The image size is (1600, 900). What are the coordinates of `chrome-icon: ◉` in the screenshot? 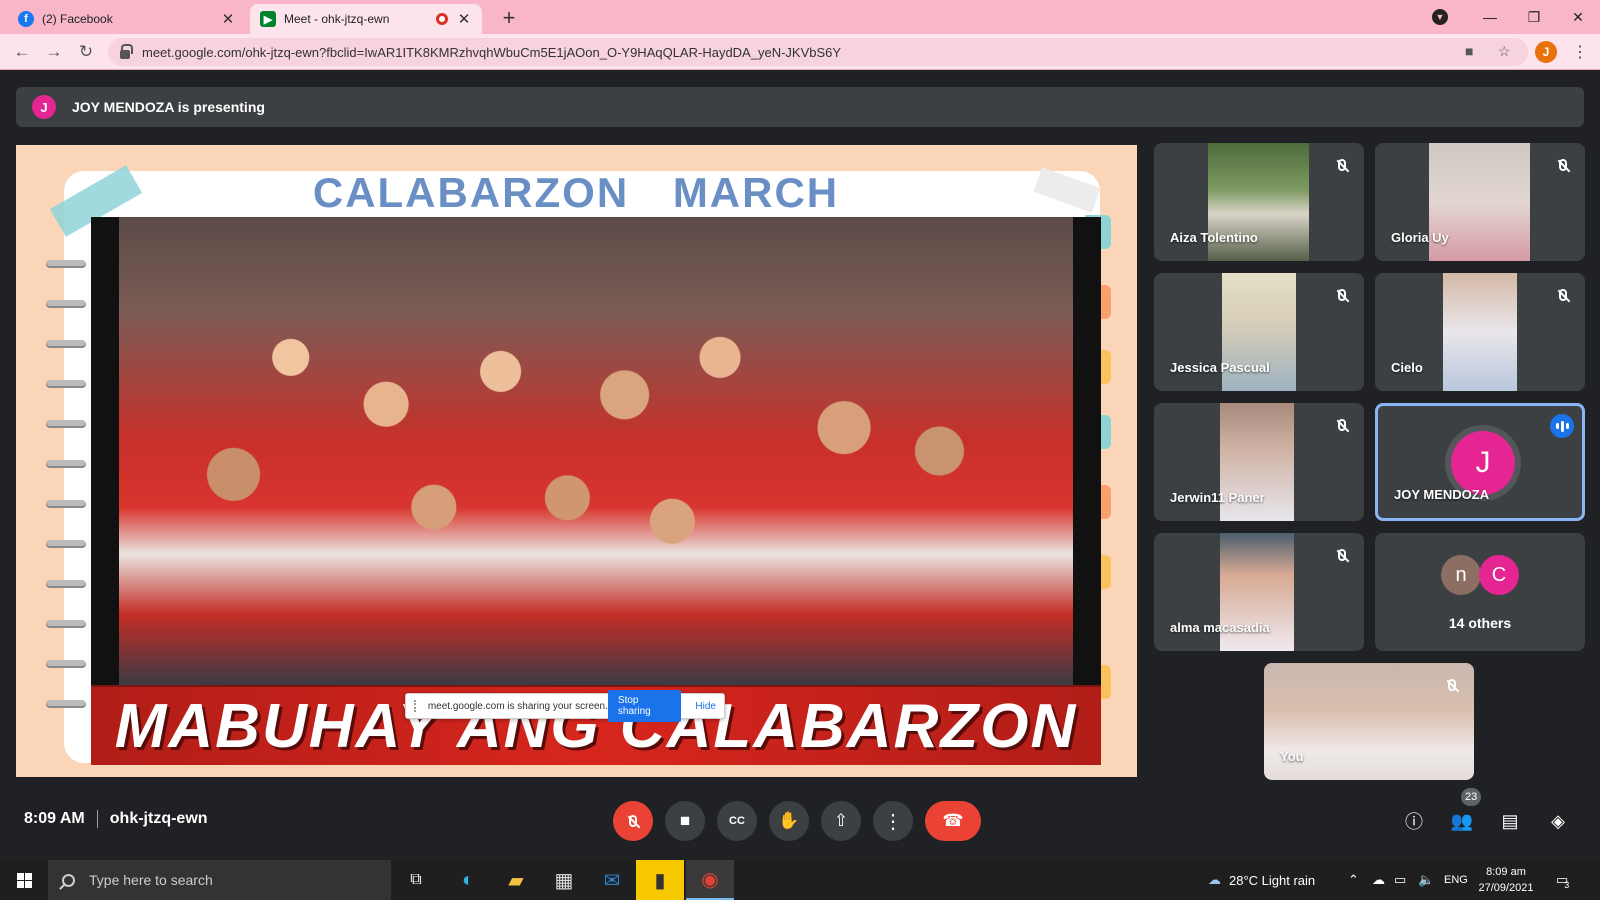 It's located at (710, 880).